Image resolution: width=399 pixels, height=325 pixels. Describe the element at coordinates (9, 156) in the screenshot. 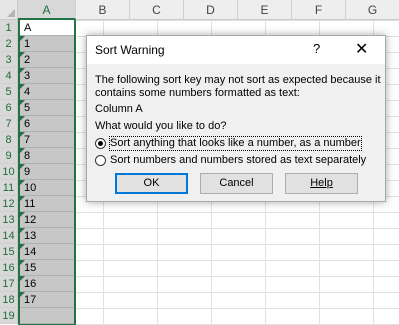

I see `row-header: 9` at that location.